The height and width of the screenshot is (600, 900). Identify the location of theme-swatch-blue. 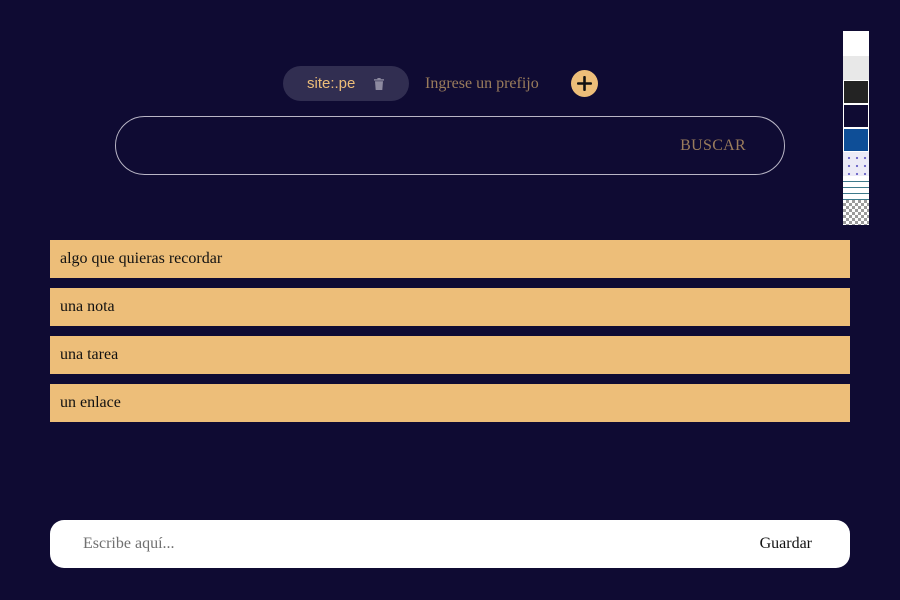
(856, 140).